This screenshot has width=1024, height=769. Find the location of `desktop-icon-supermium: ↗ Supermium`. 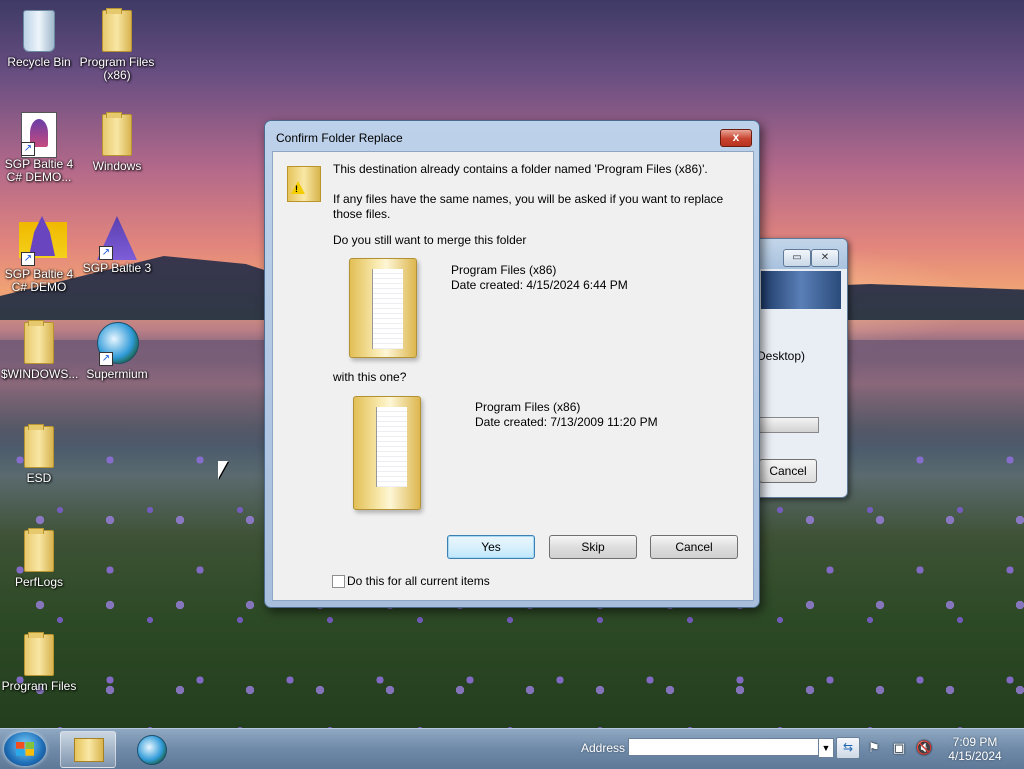

desktop-icon-supermium: ↗ Supermium is located at coordinates (117, 350).